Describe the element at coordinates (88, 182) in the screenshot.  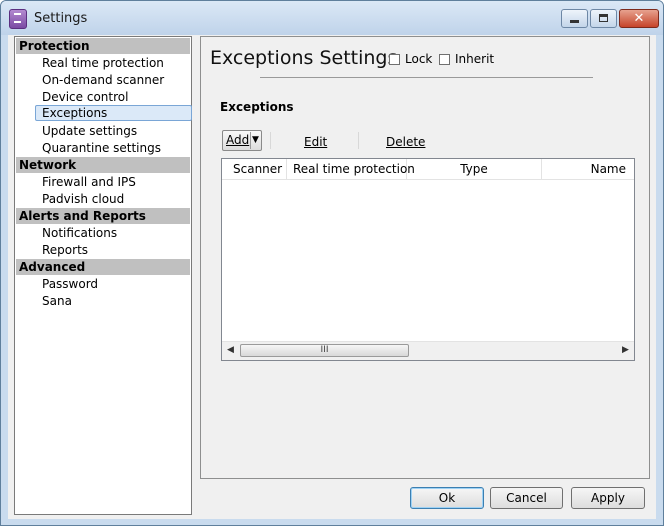
I see `sidebar-item-firewall-and-ips: Firewall and IPS` at that location.